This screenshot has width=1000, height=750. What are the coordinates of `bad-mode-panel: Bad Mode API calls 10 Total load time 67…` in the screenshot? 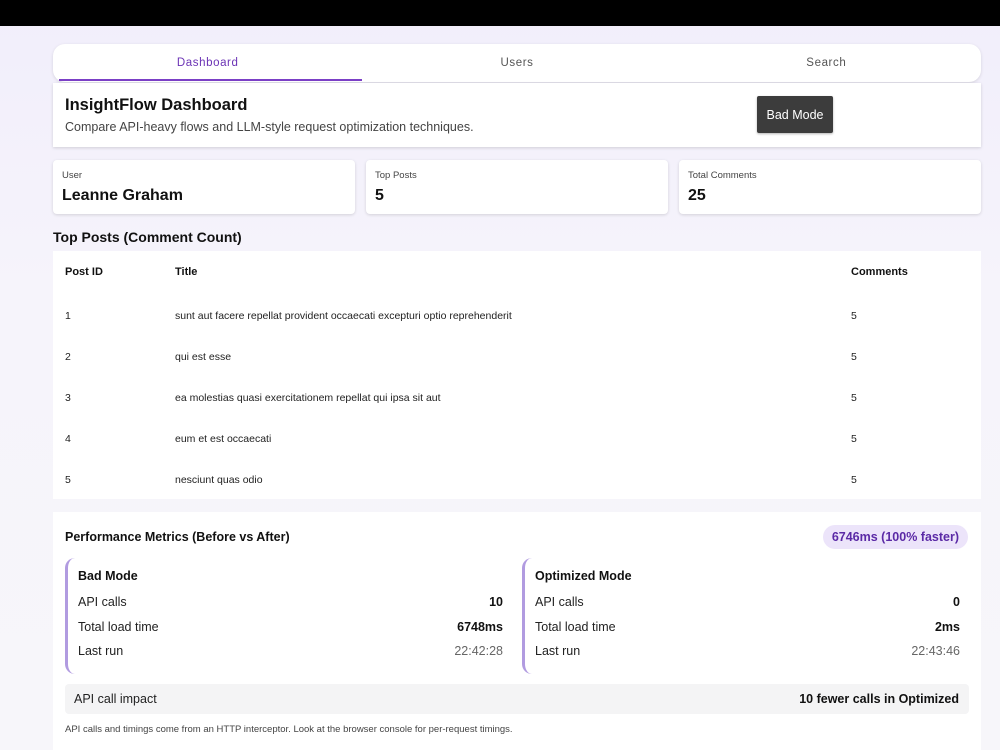 It's located at (287, 616).